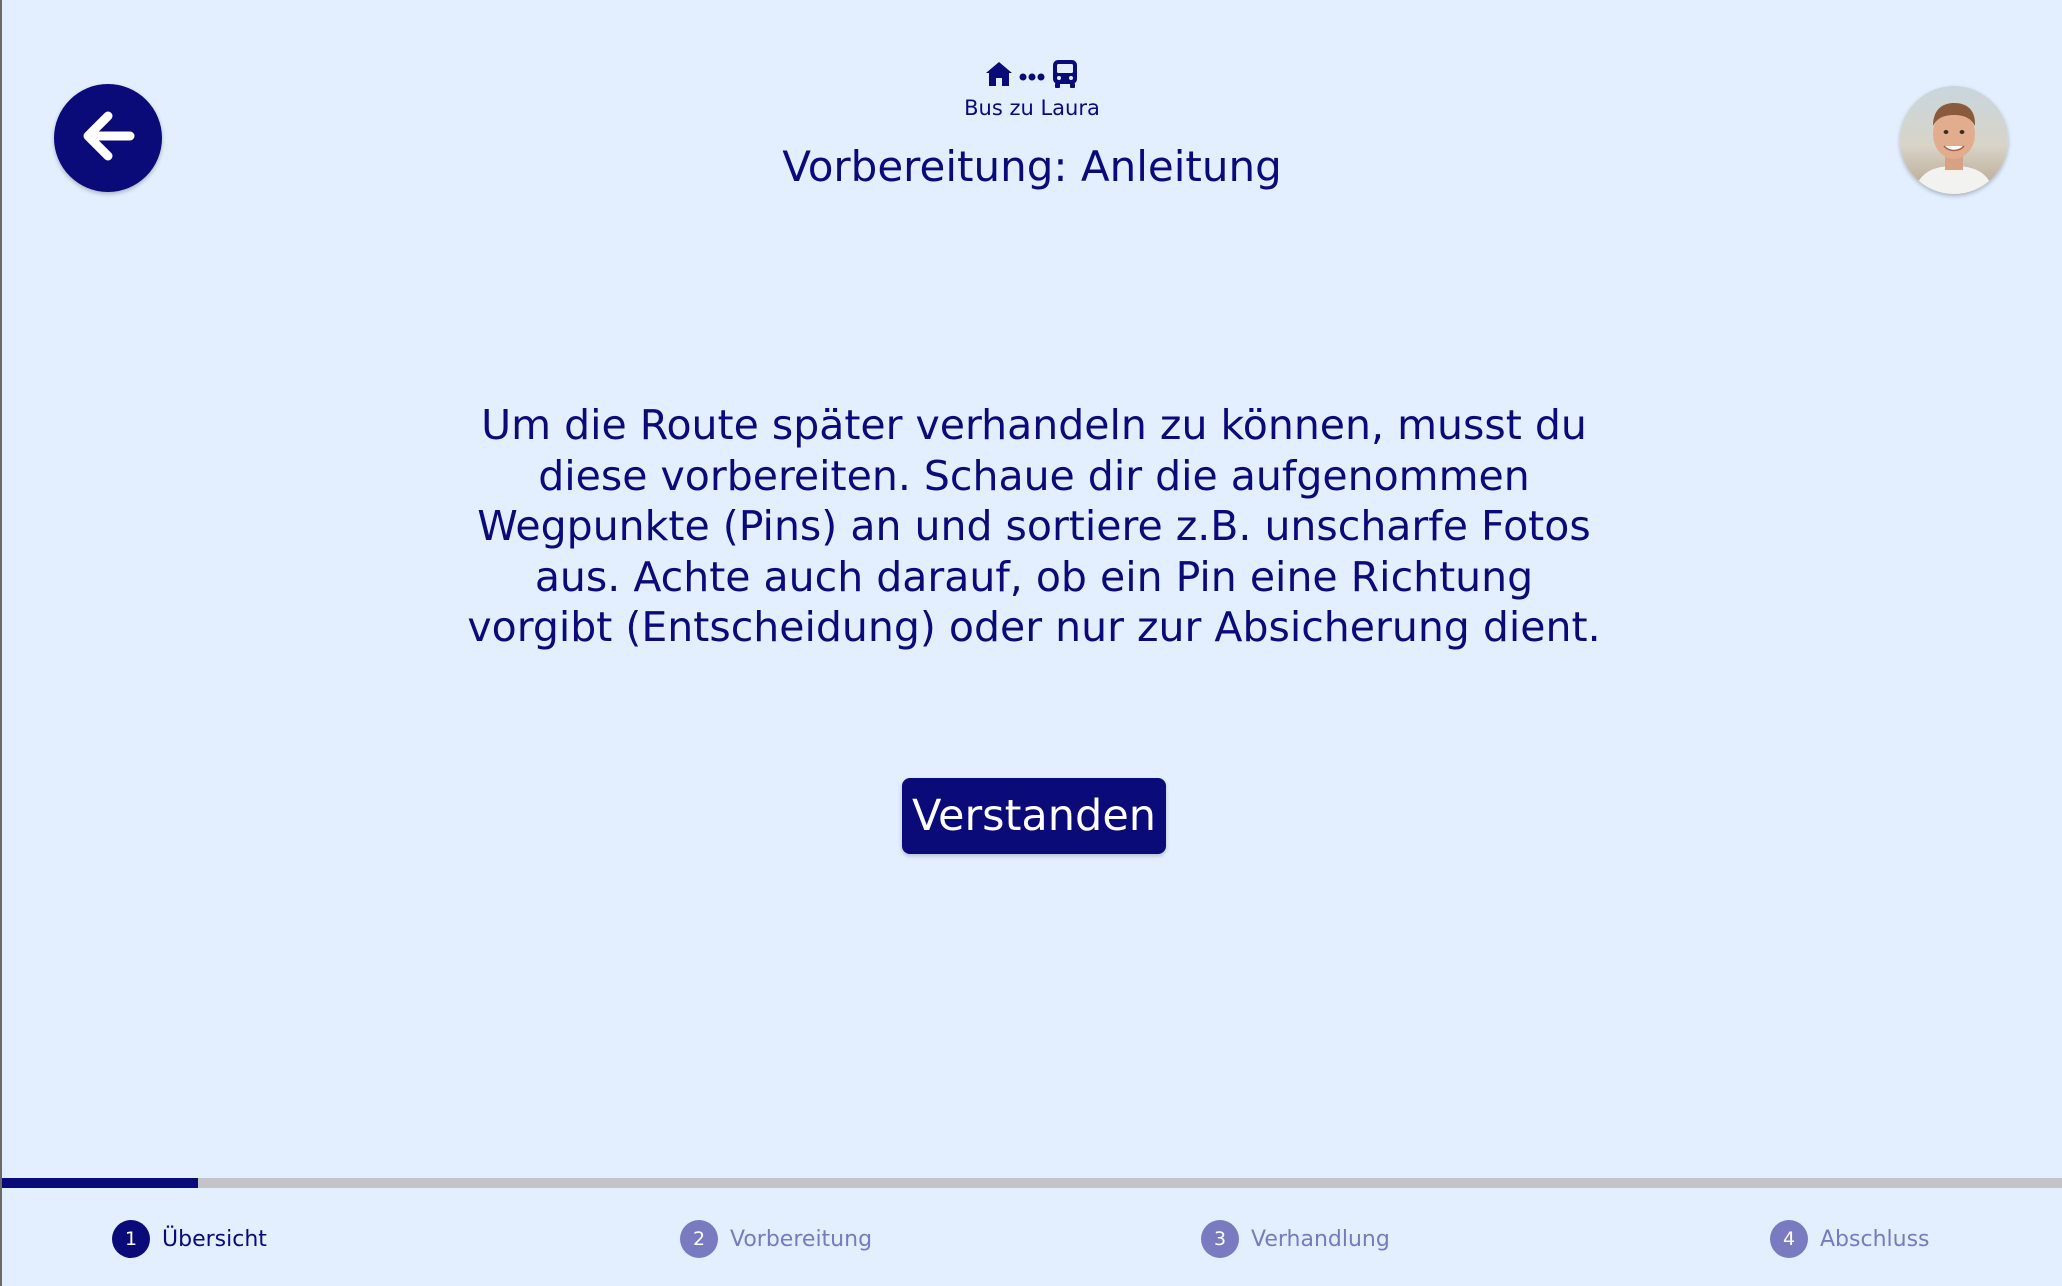 This screenshot has width=2062, height=1286. I want to click on progress-bar-fill, so click(100, 1183).